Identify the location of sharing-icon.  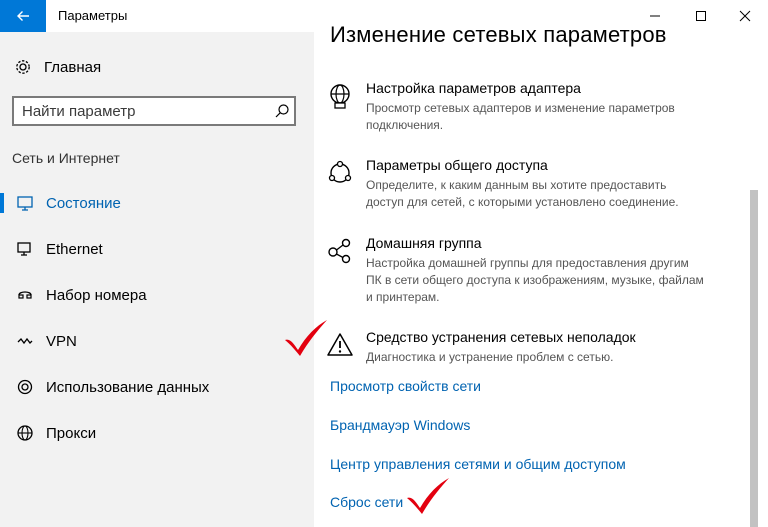
(340, 171).